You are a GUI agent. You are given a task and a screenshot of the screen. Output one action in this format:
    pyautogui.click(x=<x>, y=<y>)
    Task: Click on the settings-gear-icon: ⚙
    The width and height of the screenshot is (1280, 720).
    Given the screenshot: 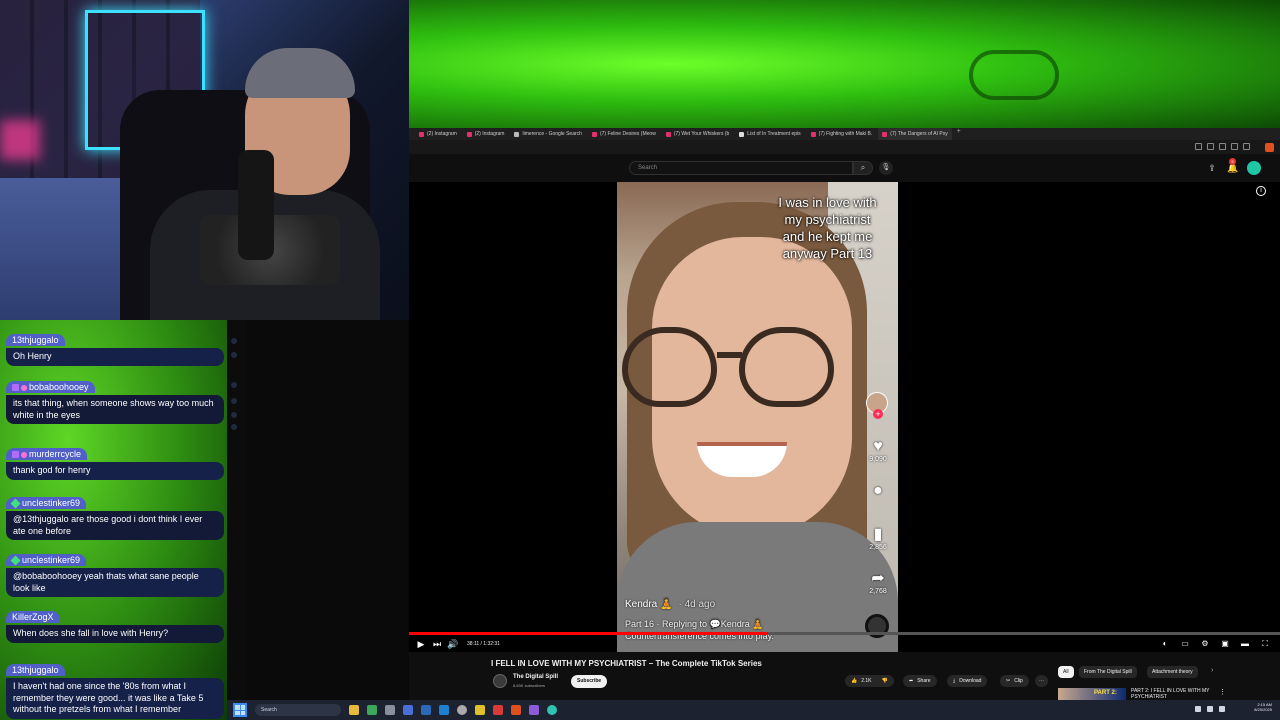 What is the action you would take?
    pyautogui.click(x=1205, y=643)
    